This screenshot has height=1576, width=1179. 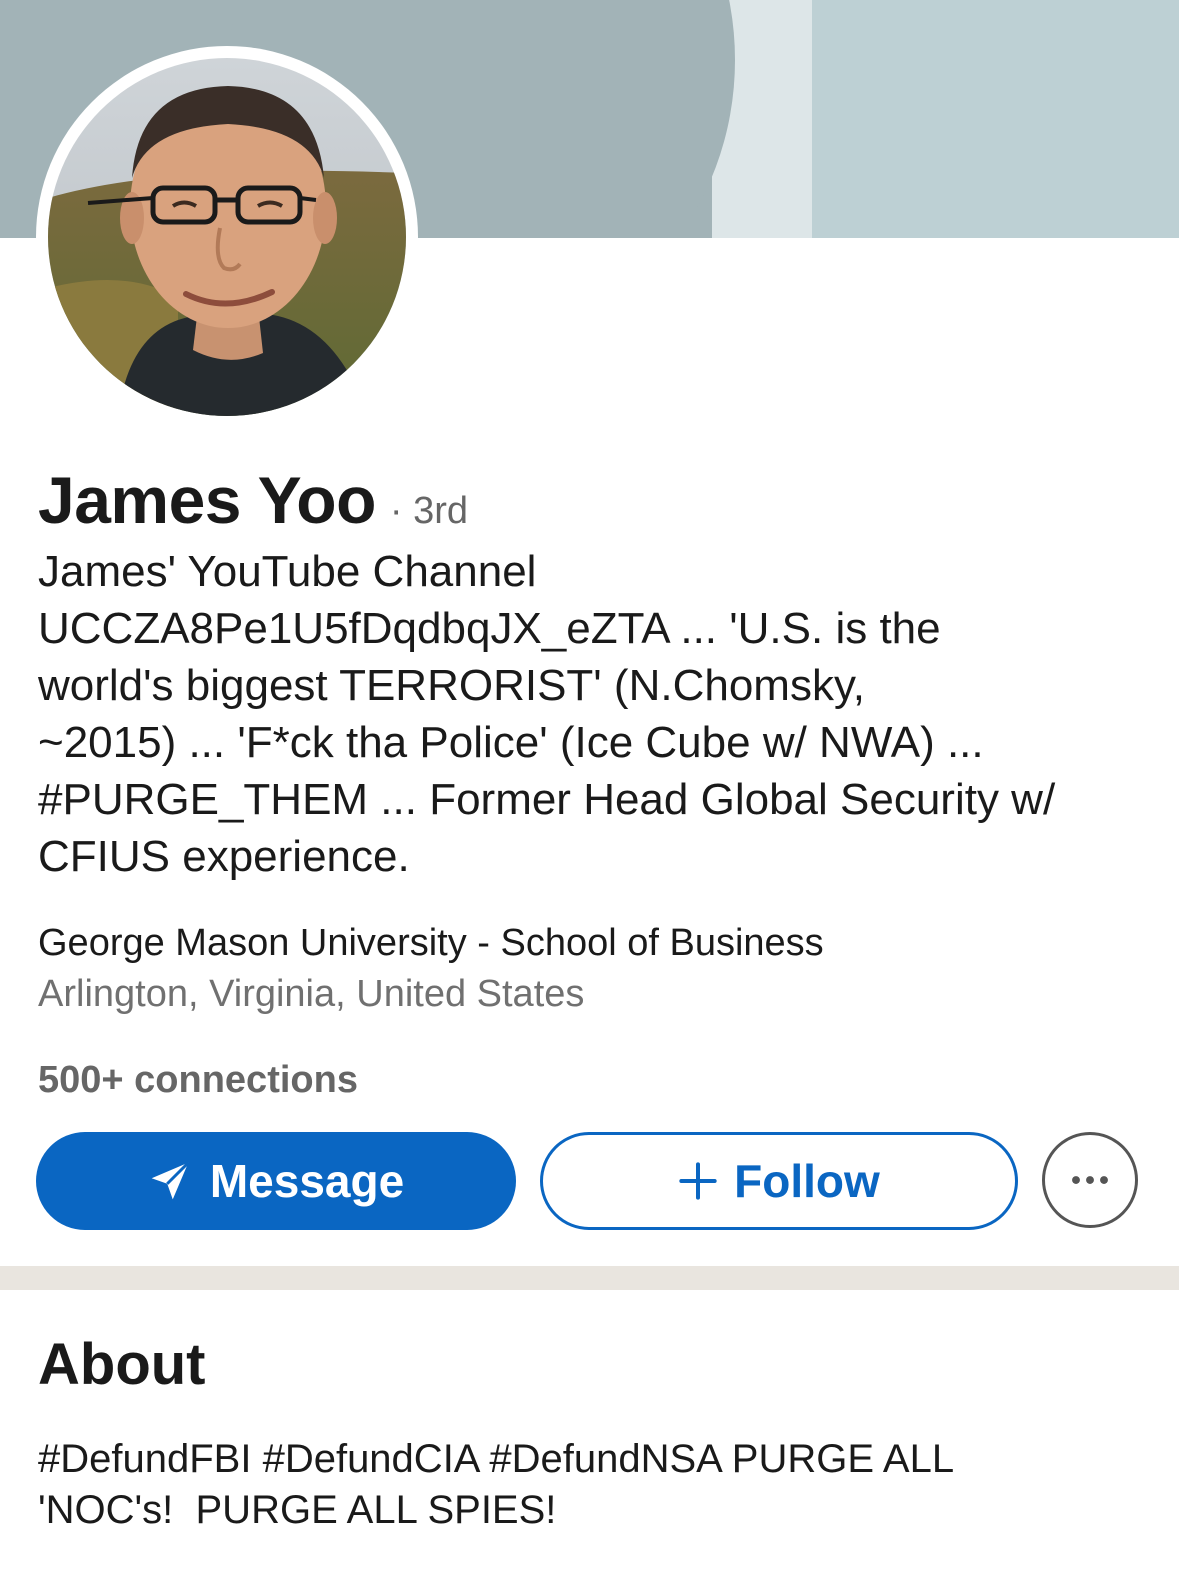 I want to click on message-label: Message, so click(x=307, y=1181).